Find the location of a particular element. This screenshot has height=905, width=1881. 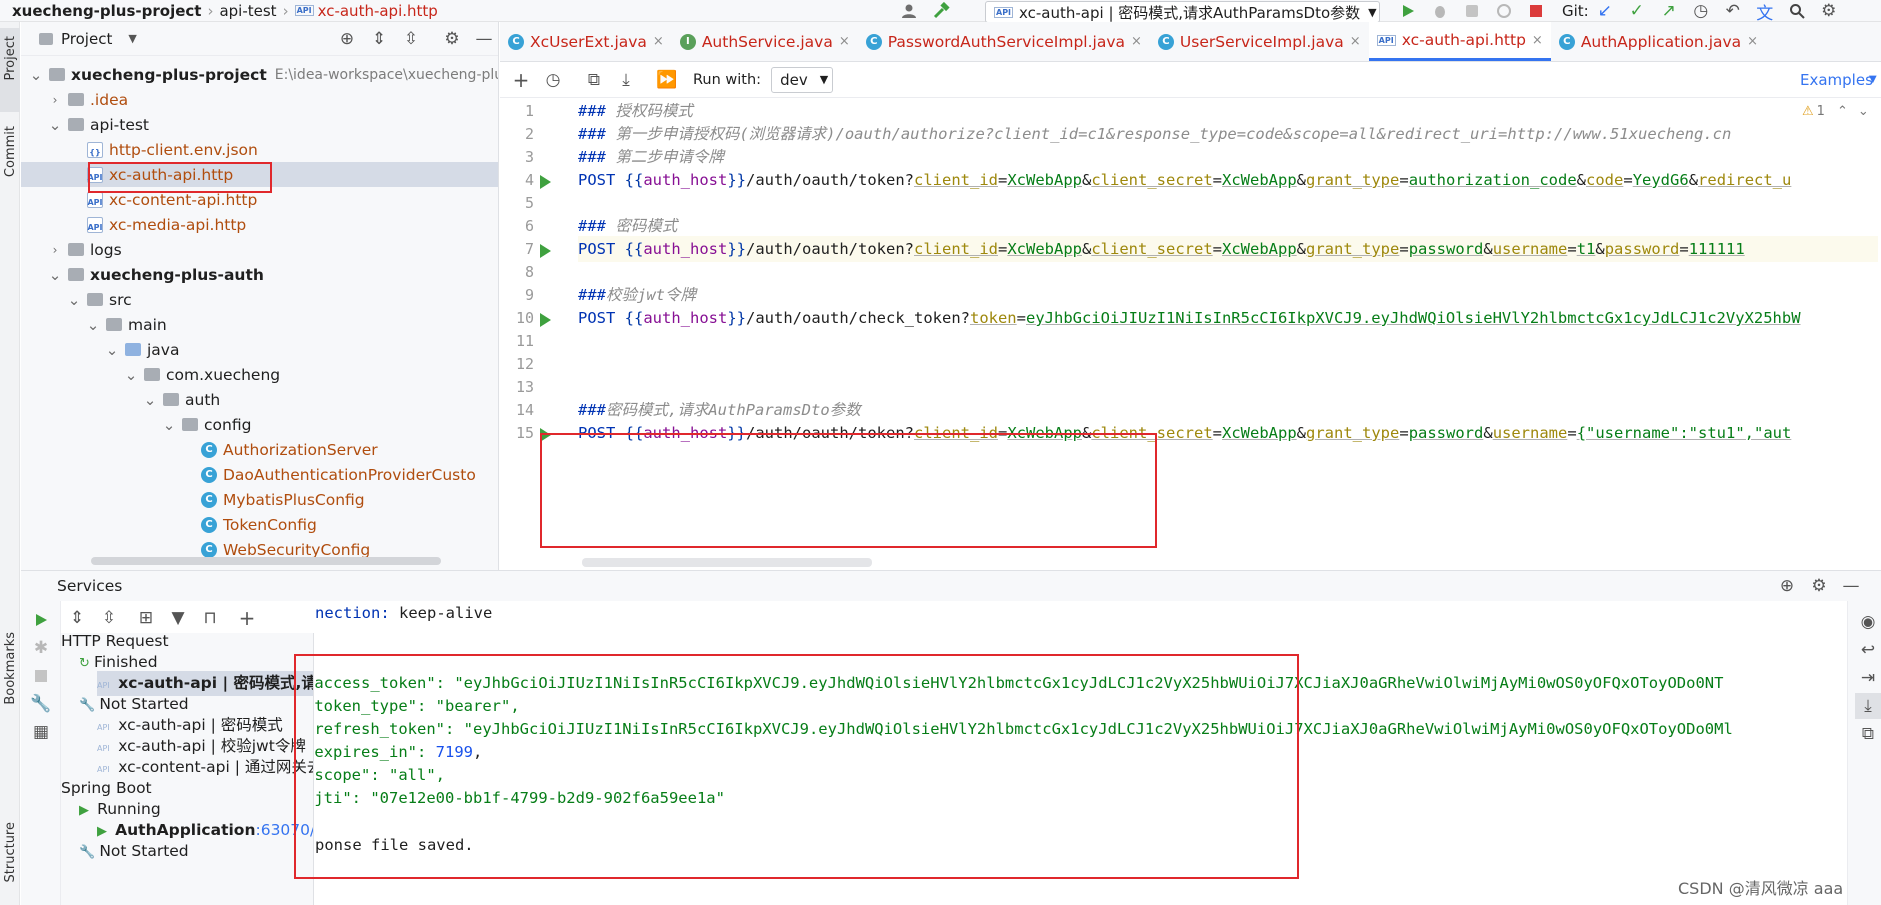

soft-wrap-icon: ↩ is located at coordinates (1868, 650).